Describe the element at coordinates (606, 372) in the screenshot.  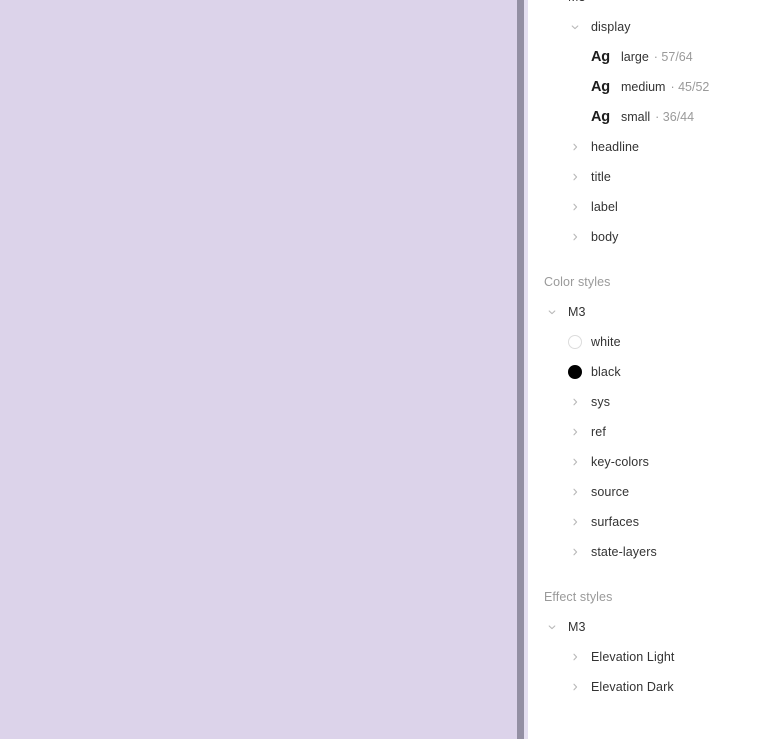
I see `color-style-label: black` at that location.